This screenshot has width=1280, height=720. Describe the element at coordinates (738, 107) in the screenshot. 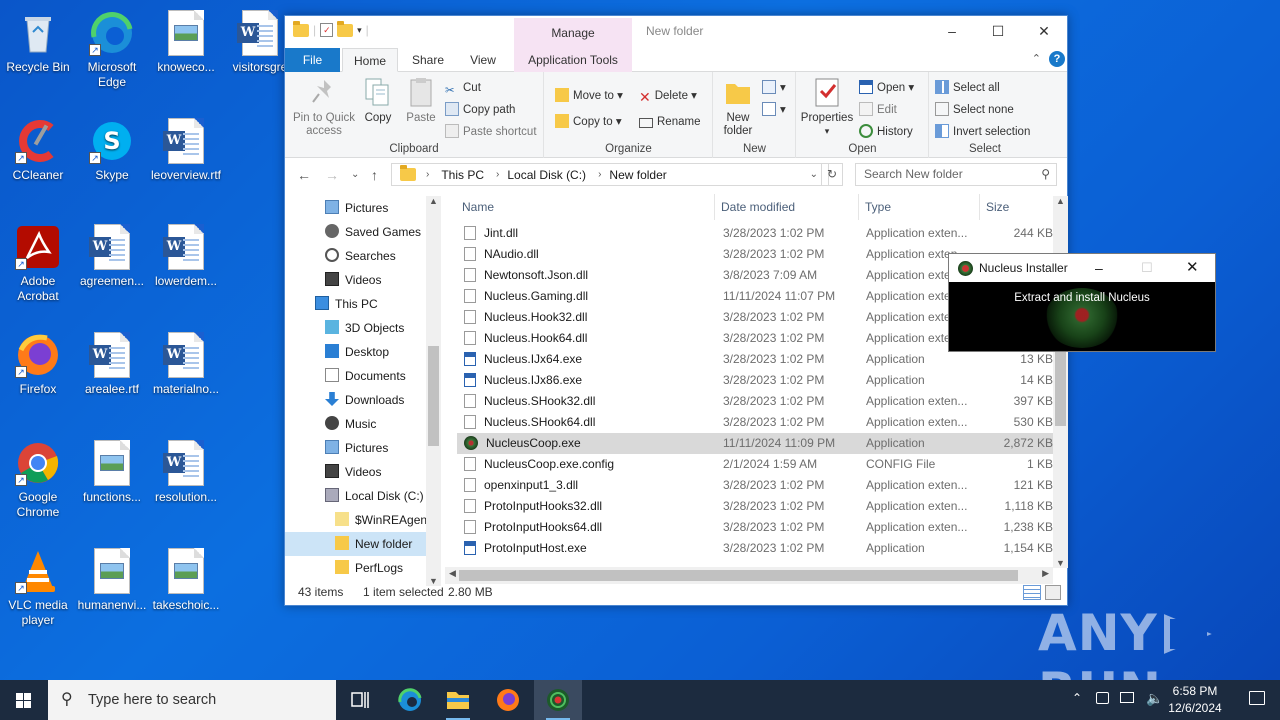

I see `new-folder-button: New folder` at that location.